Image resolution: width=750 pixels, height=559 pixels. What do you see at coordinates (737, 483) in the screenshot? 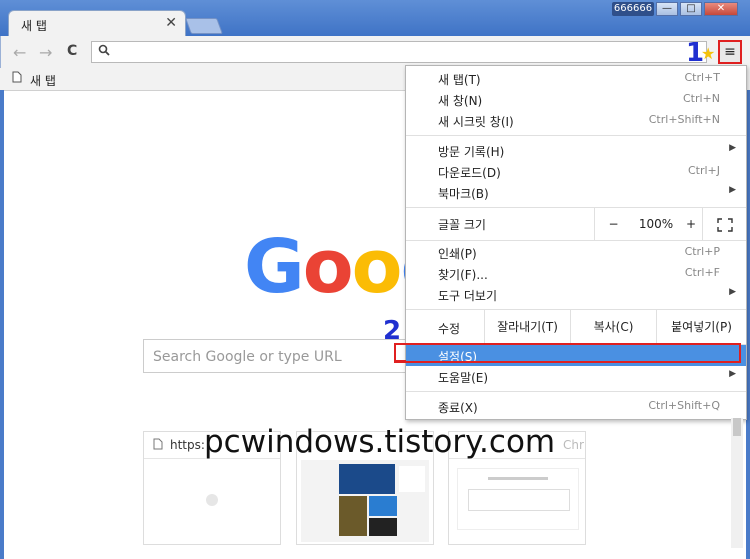
I see `scrollbar` at bounding box center [737, 483].